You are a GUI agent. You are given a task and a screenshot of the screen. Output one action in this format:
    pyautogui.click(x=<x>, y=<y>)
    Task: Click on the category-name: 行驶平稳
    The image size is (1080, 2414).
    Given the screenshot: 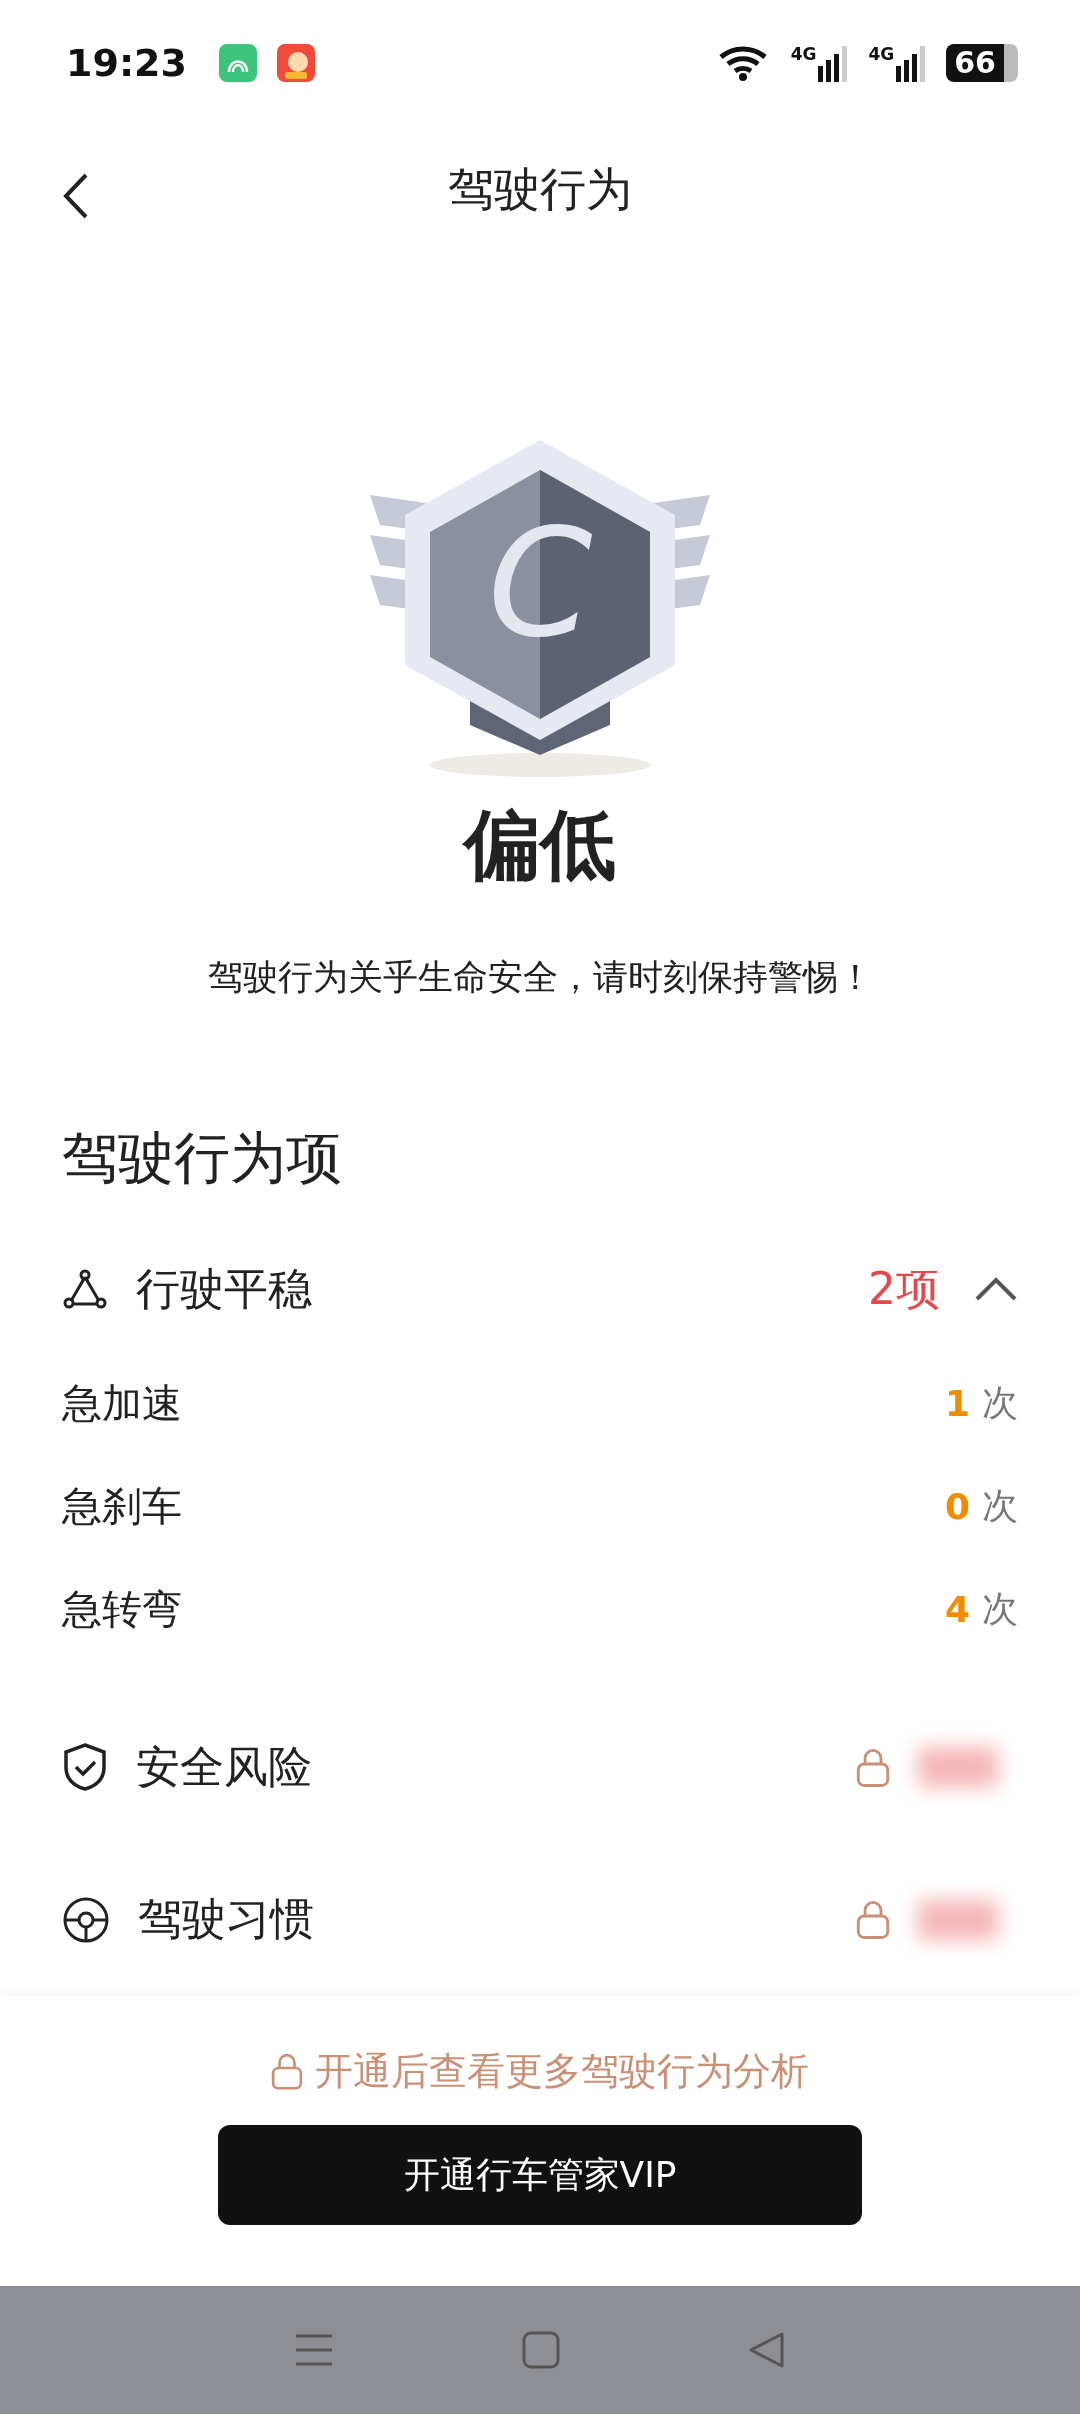 What is the action you would take?
    pyautogui.click(x=224, y=1288)
    